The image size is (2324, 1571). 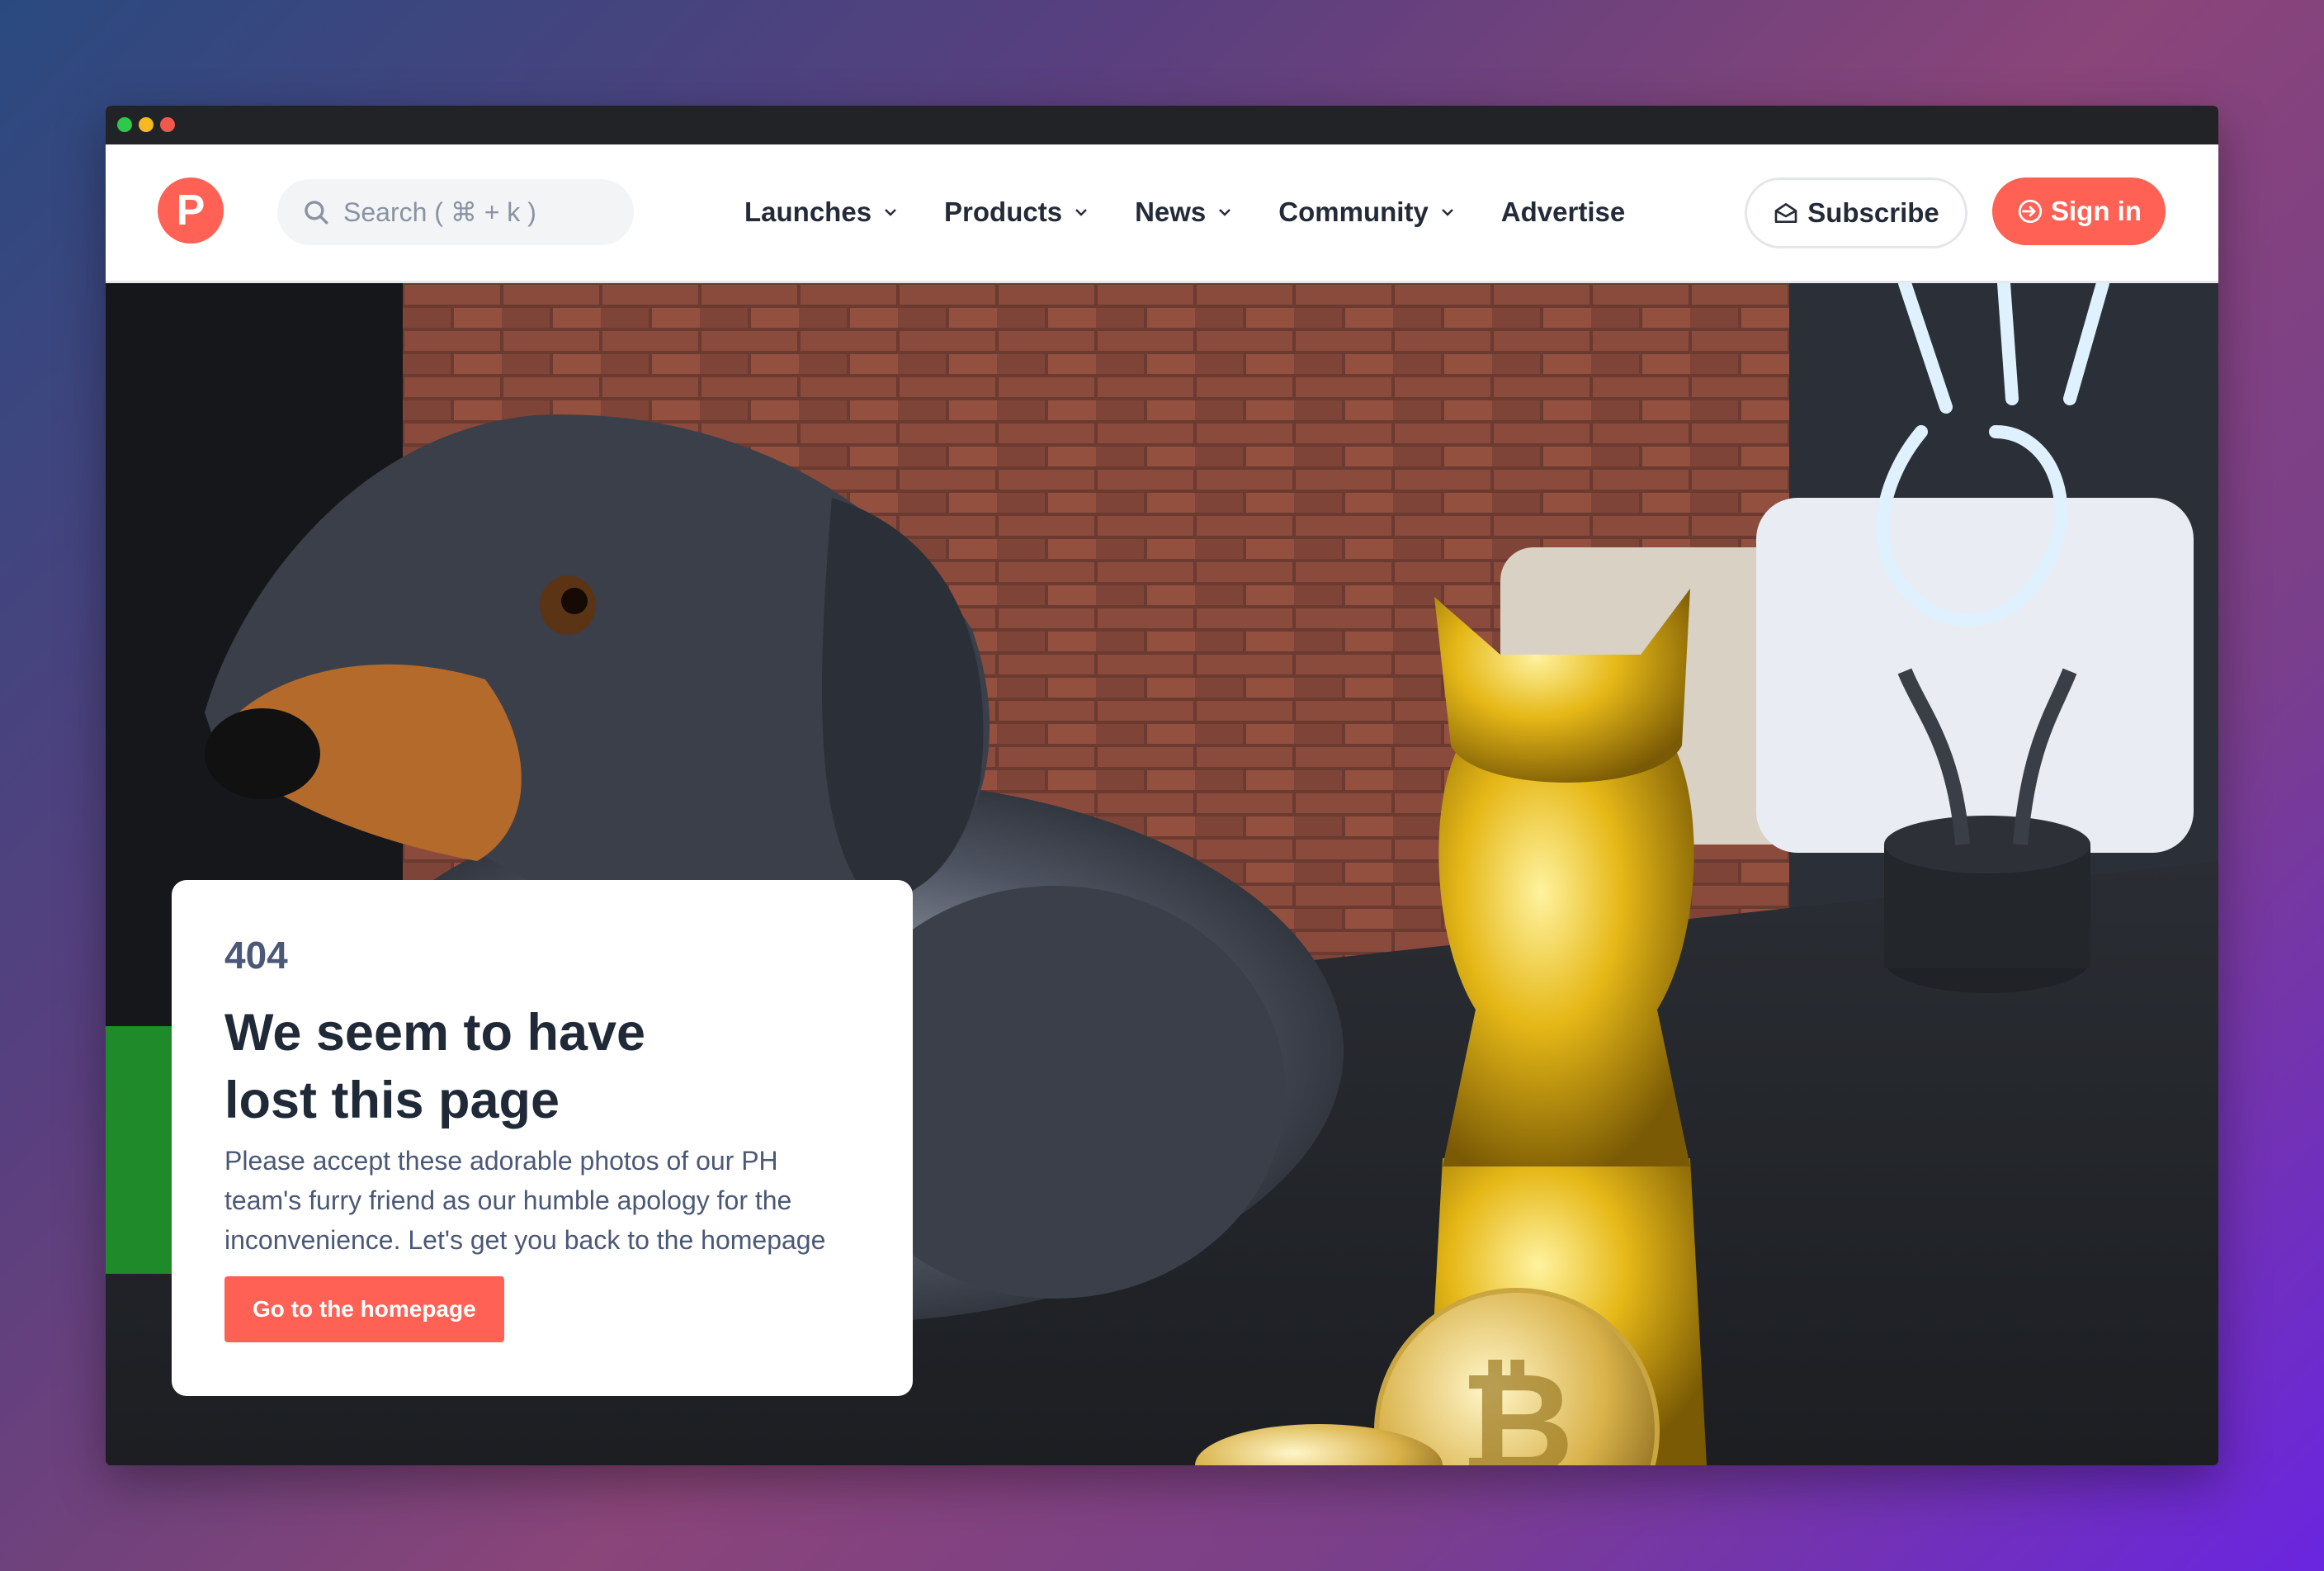 I want to click on go-to-homepage-button: Go to the homepage, so click(x=364, y=1309).